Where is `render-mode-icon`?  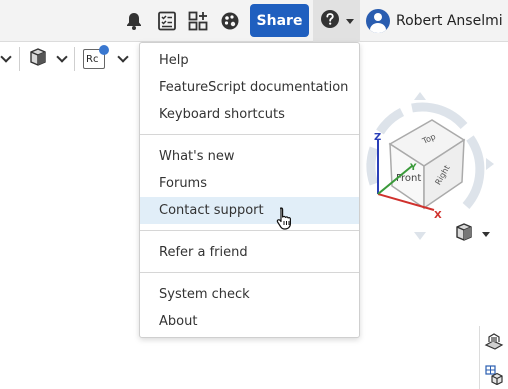 render-mode-icon is located at coordinates (38, 59).